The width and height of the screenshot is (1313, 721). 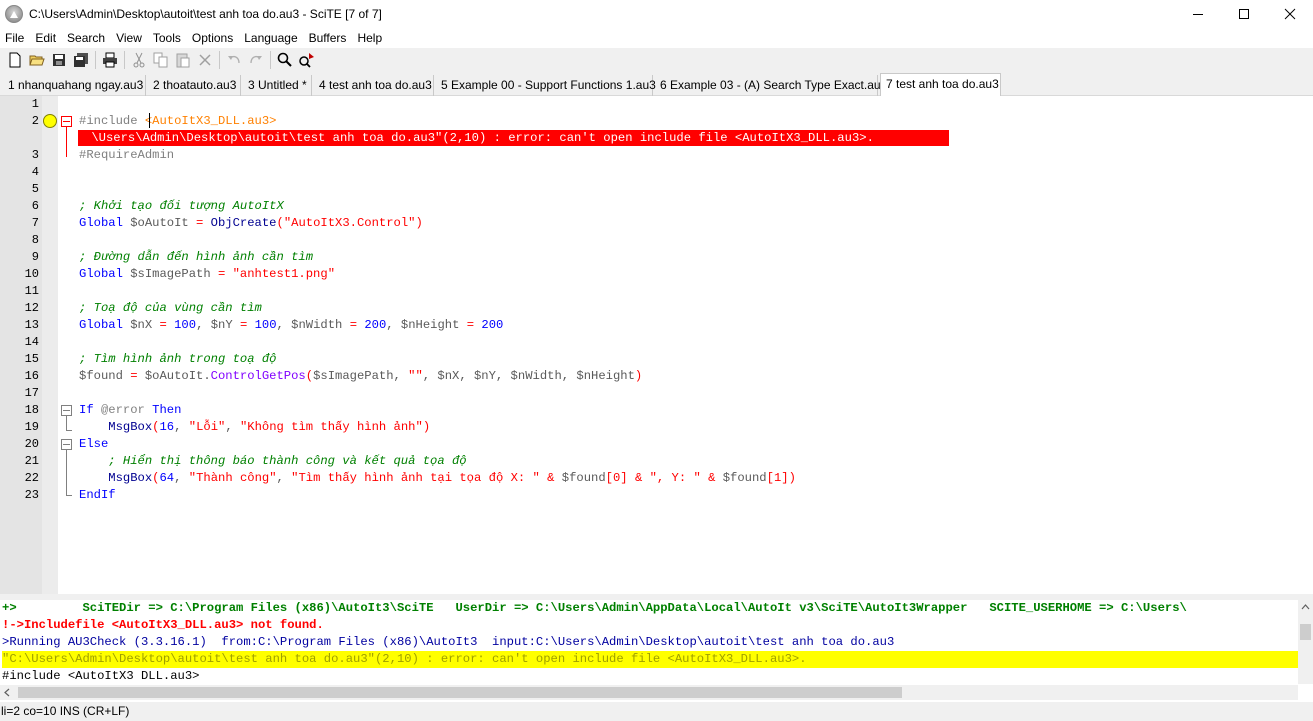 What do you see at coordinates (1305, 607) in the screenshot?
I see `scroll-up-icon` at bounding box center [1305, 607].